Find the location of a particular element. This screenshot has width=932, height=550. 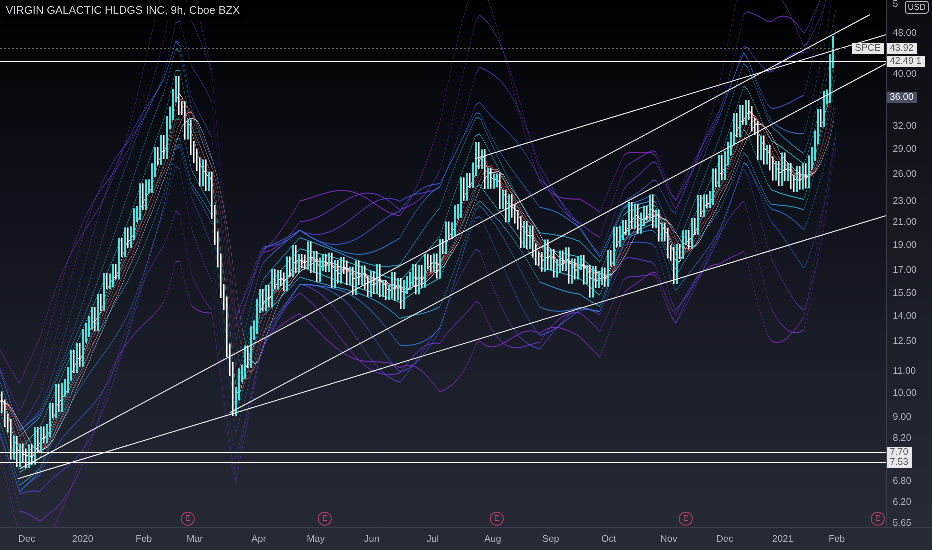

time-label: 2020 is located at coordinates (83, 540).